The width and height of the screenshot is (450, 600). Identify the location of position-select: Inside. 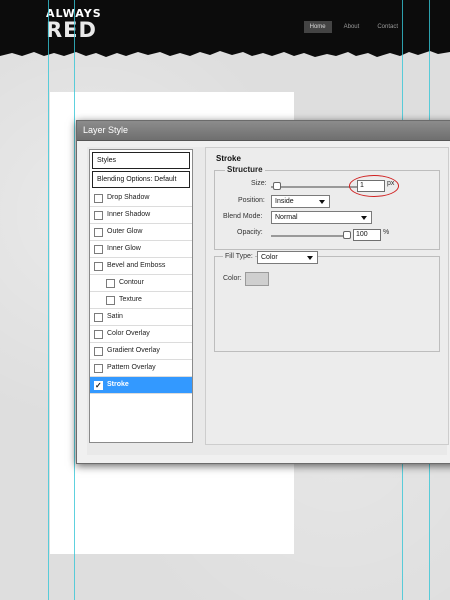
(300, 201).